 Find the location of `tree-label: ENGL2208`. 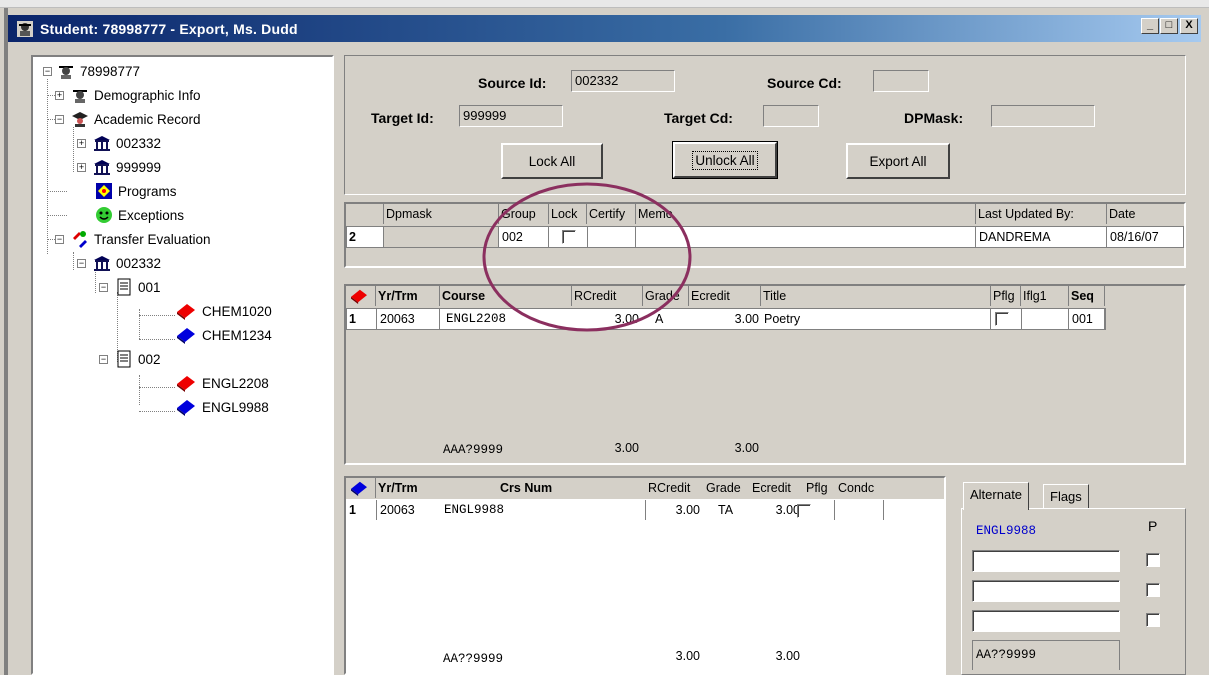

tree-label: ENGL2208 is located at coordinates (235, 383).